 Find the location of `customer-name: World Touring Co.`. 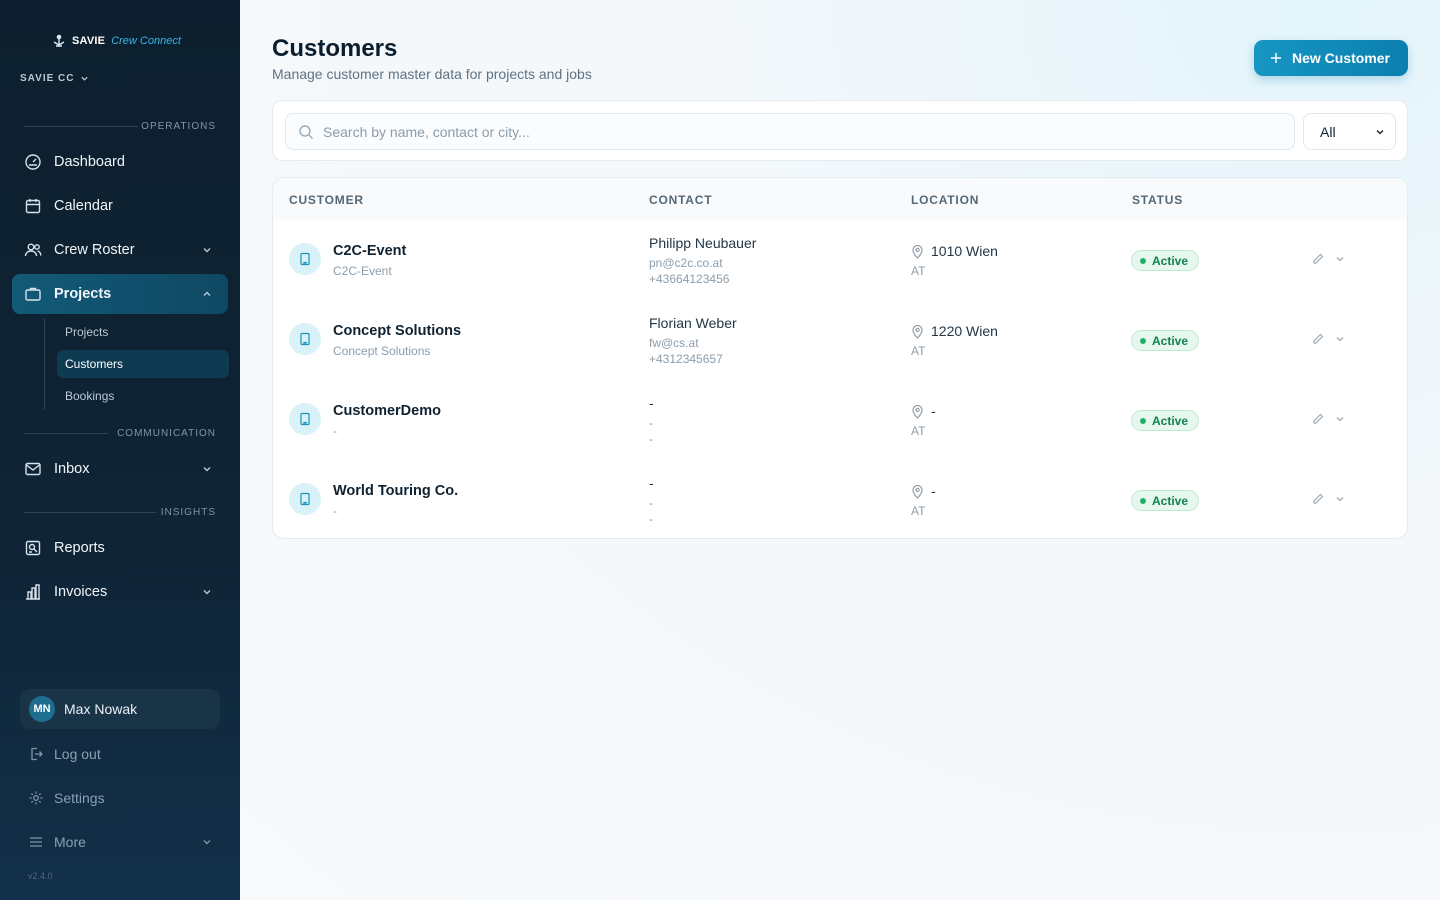

customer-name: World Touring Co. is located at coordinates (395, 491).